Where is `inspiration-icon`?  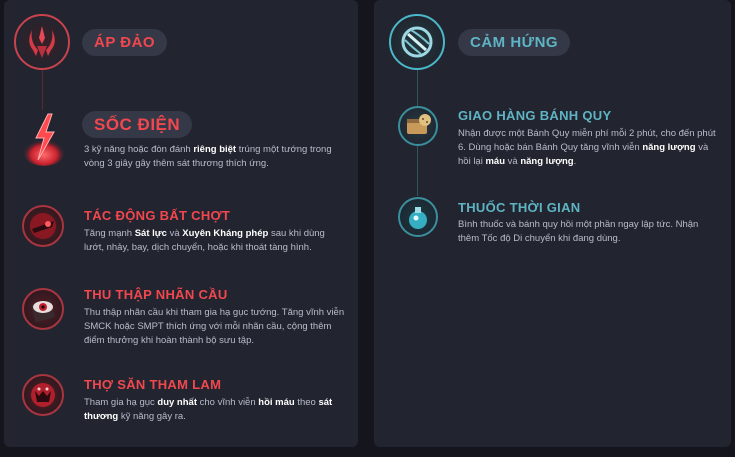 inspiration-icon is located at coordinates (417, 42).